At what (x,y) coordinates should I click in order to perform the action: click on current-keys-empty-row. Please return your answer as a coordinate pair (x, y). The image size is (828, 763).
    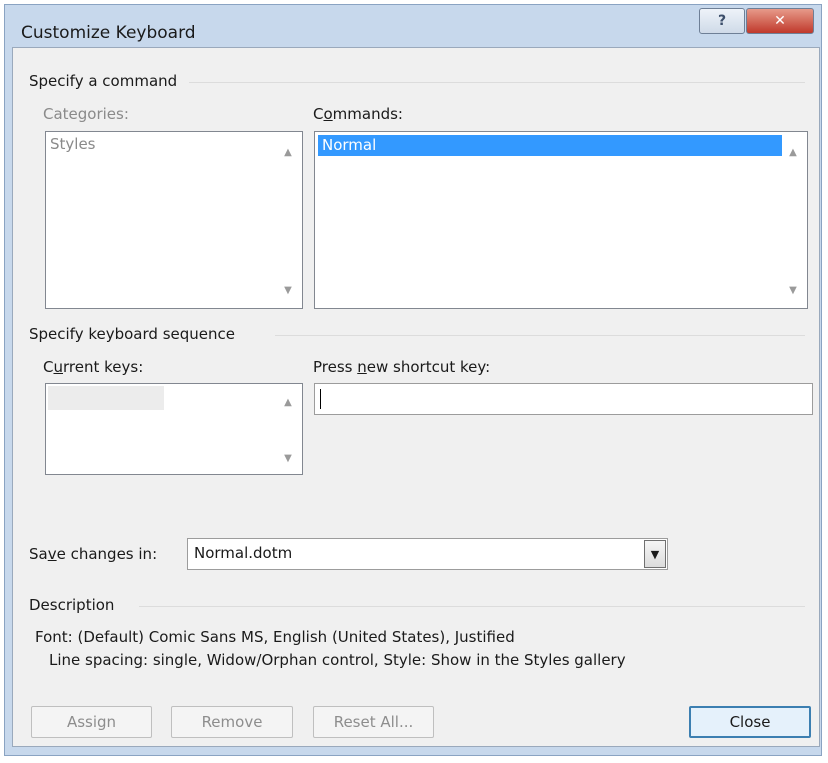
    Looking at the image, I should click on (106, 398).